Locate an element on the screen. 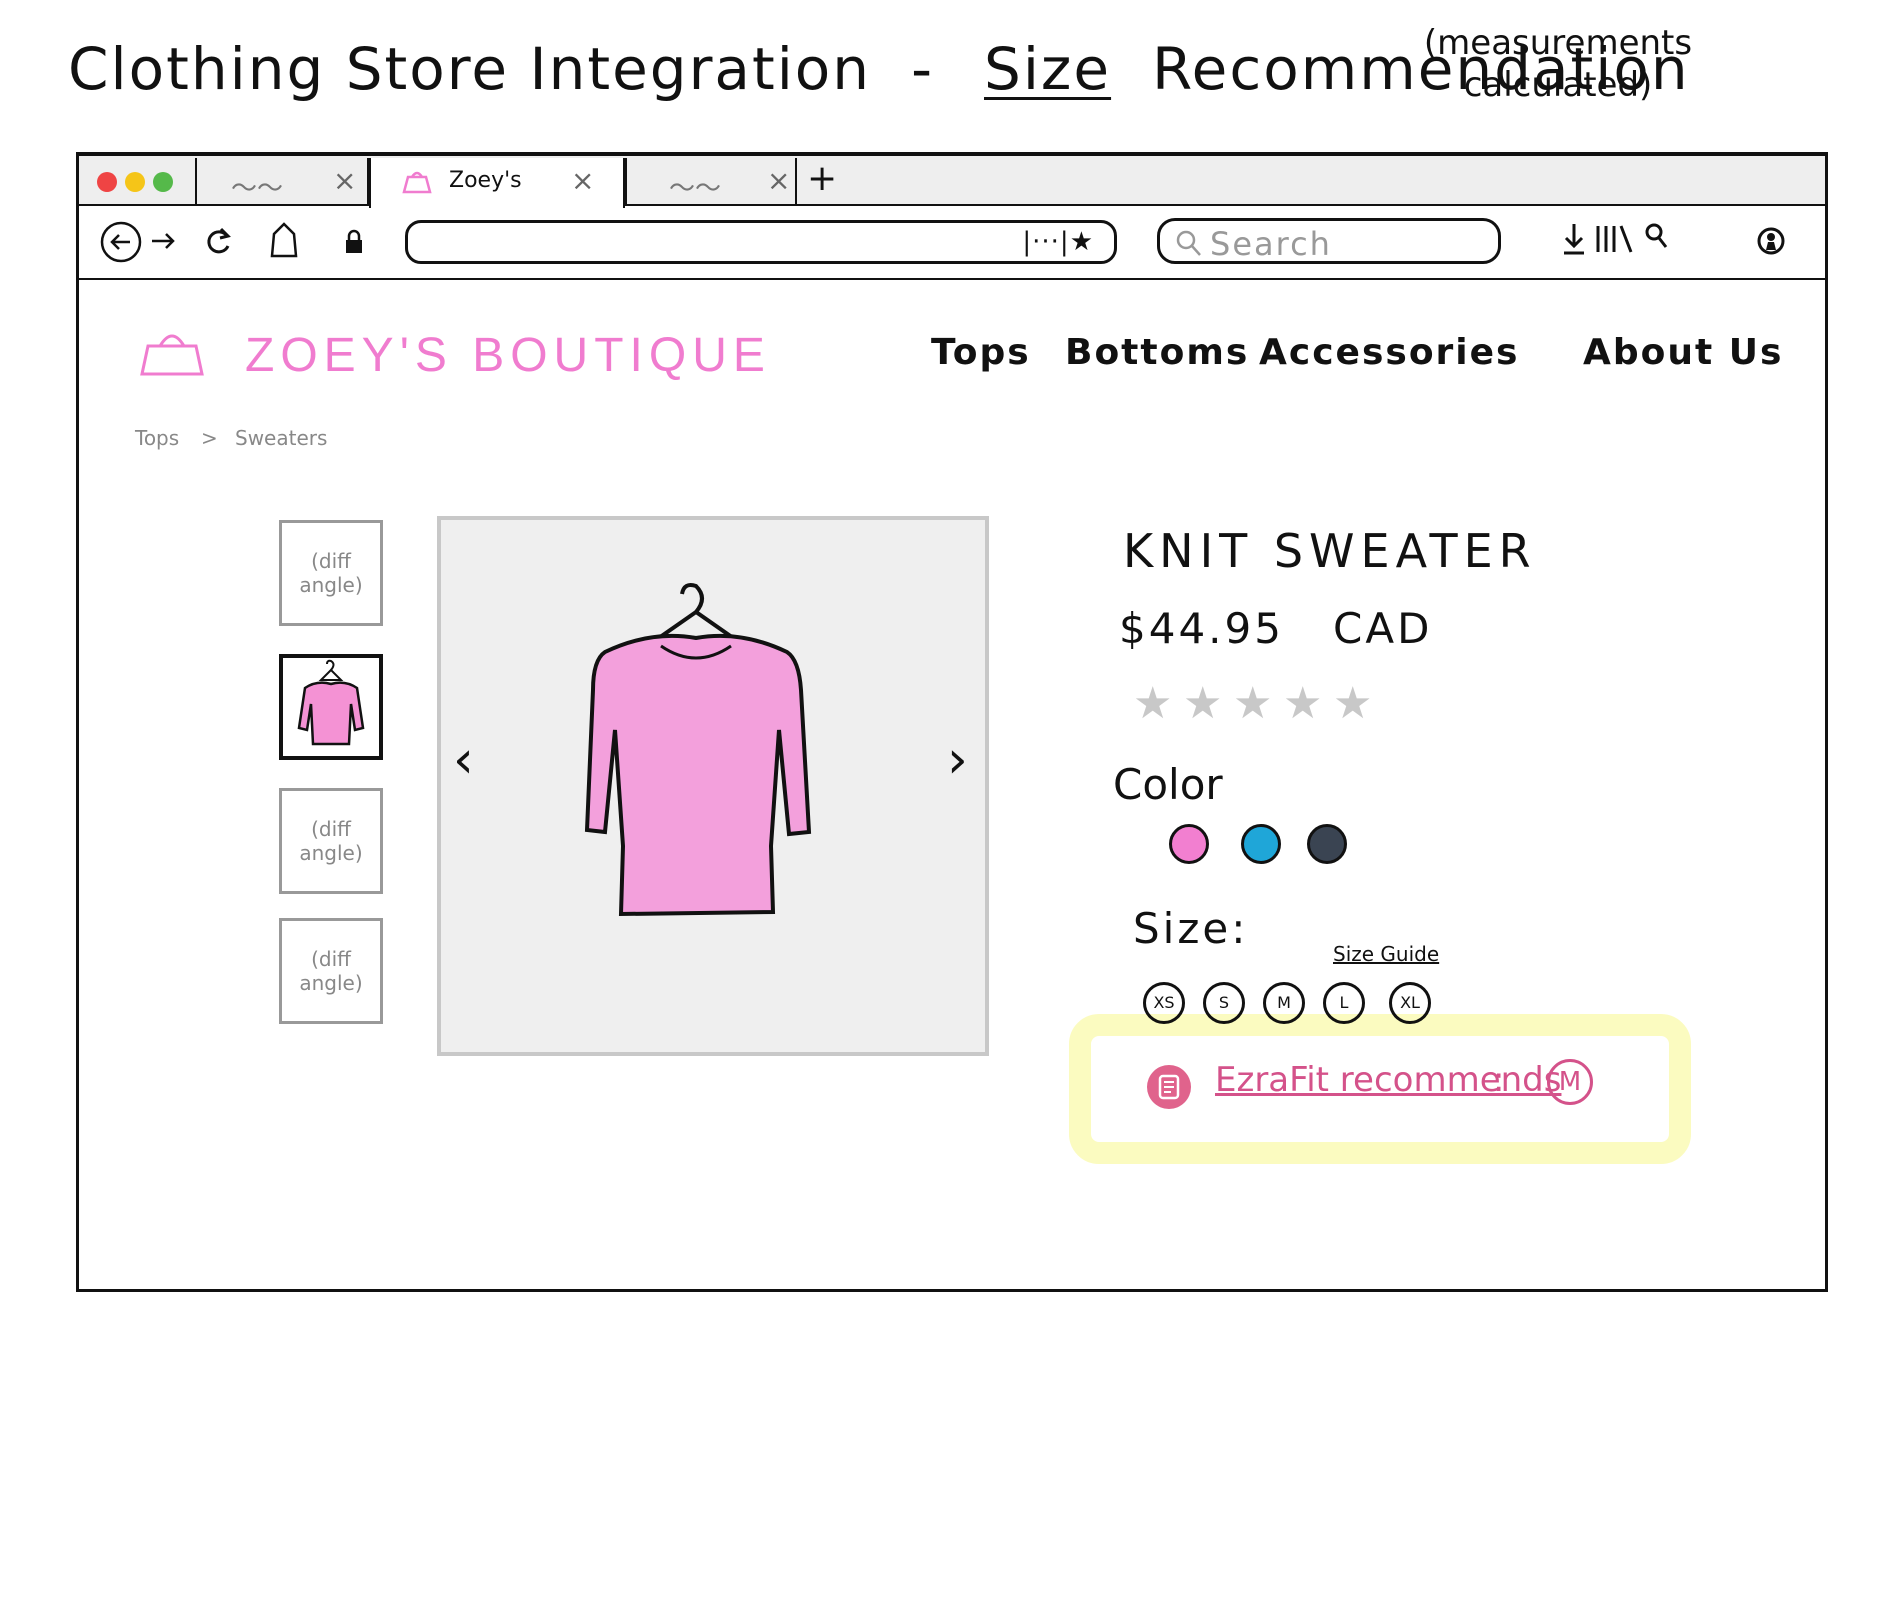  size-label: Size: is located at coordinates (1191, 928).